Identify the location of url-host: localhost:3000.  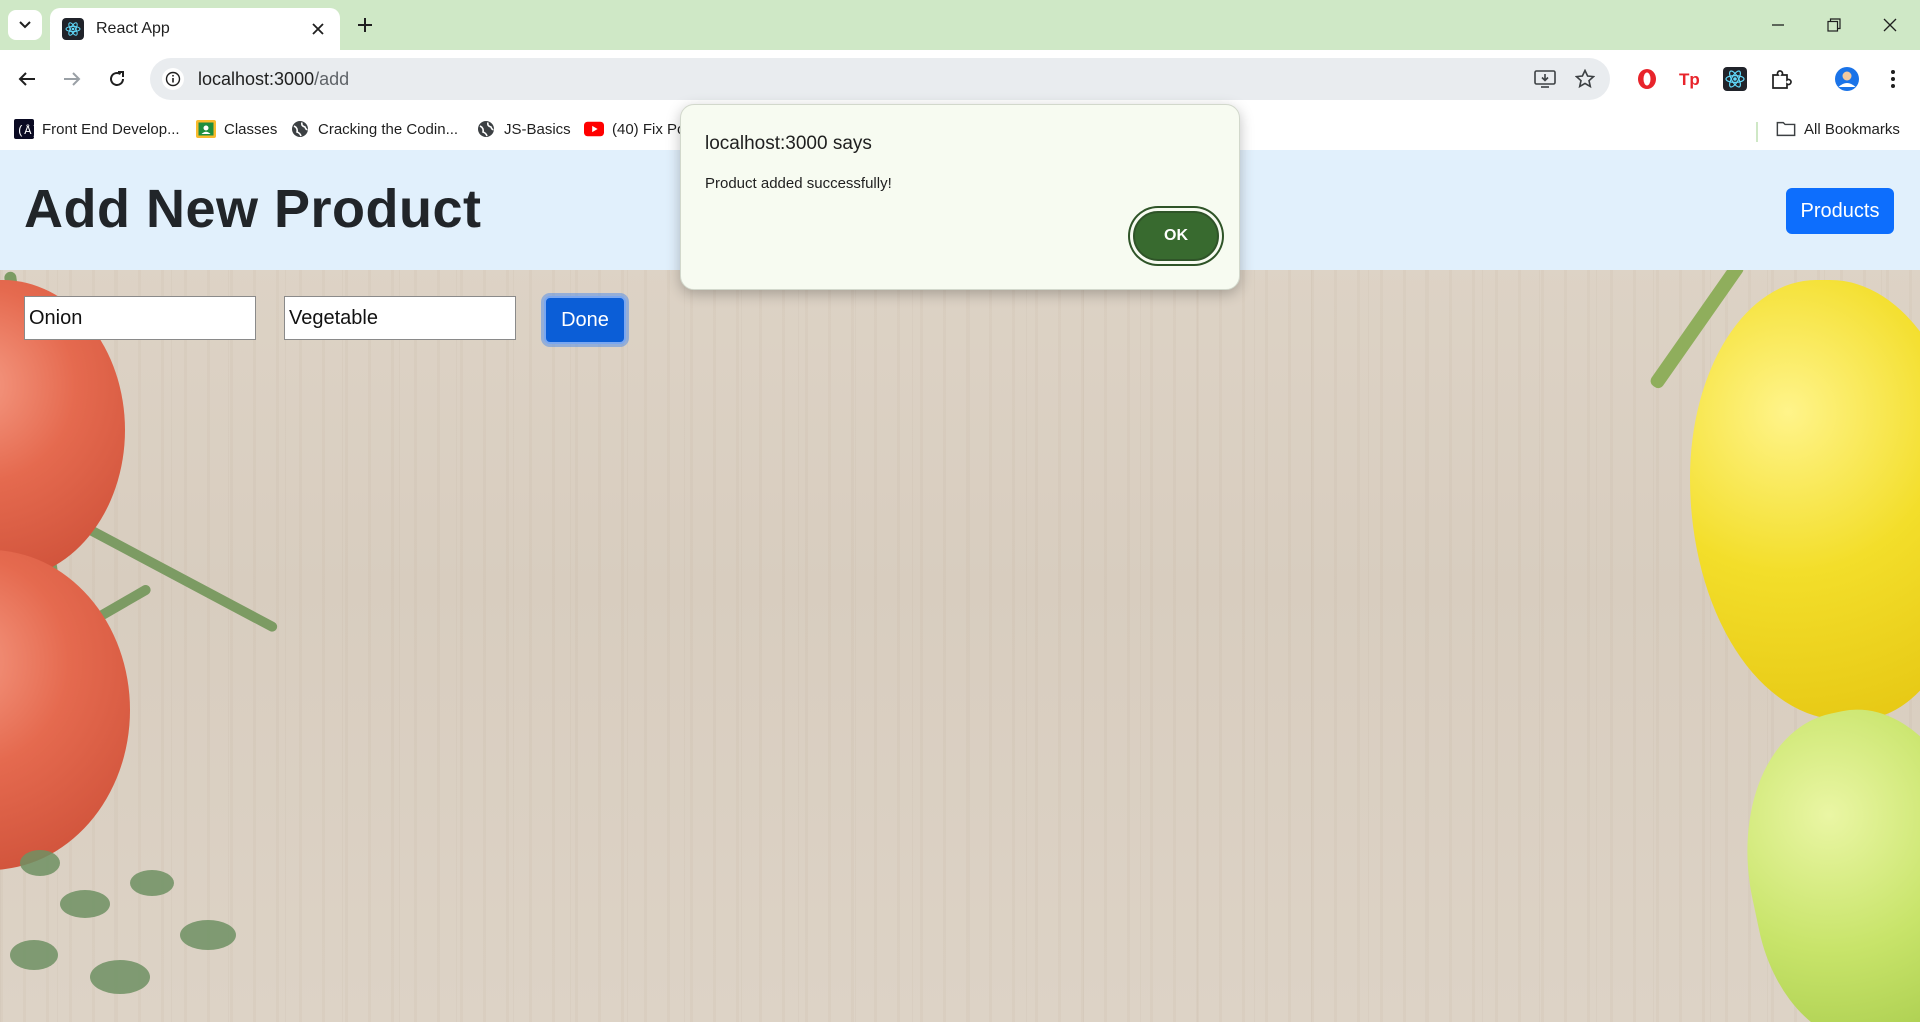
(256, 78).